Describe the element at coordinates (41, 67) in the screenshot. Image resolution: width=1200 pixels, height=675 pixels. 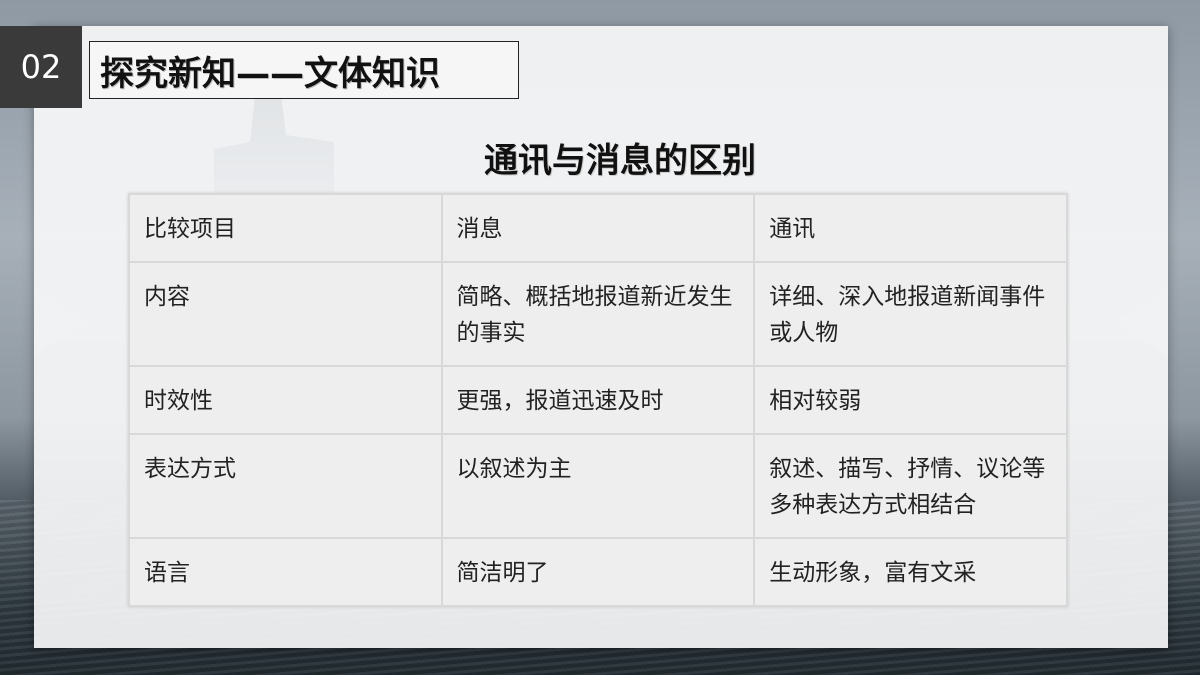
I see `section-number-badge: 02` at that location.